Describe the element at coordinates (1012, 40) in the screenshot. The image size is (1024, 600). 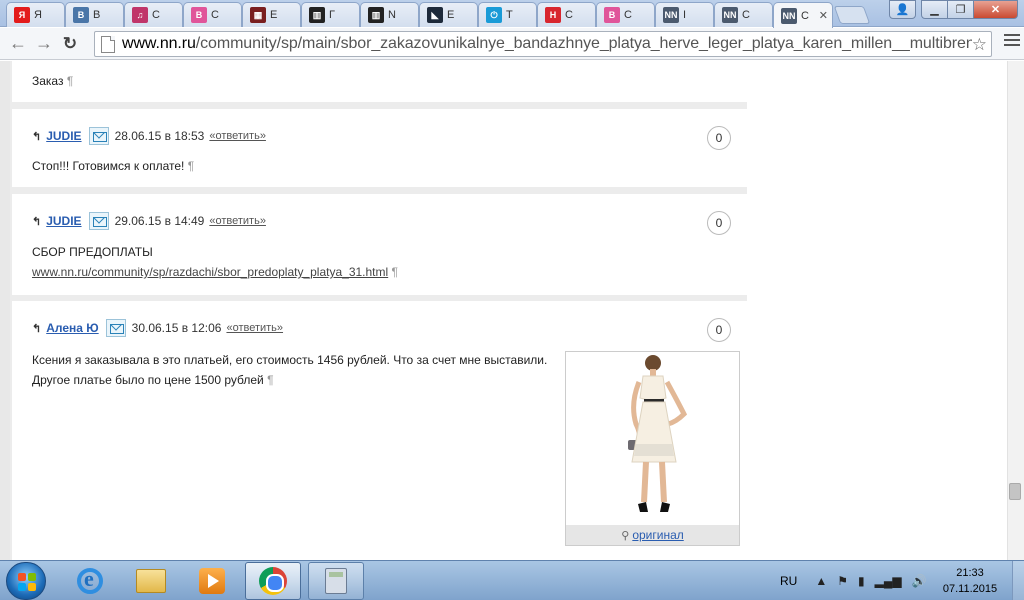
I see `menu-icon` at that location.